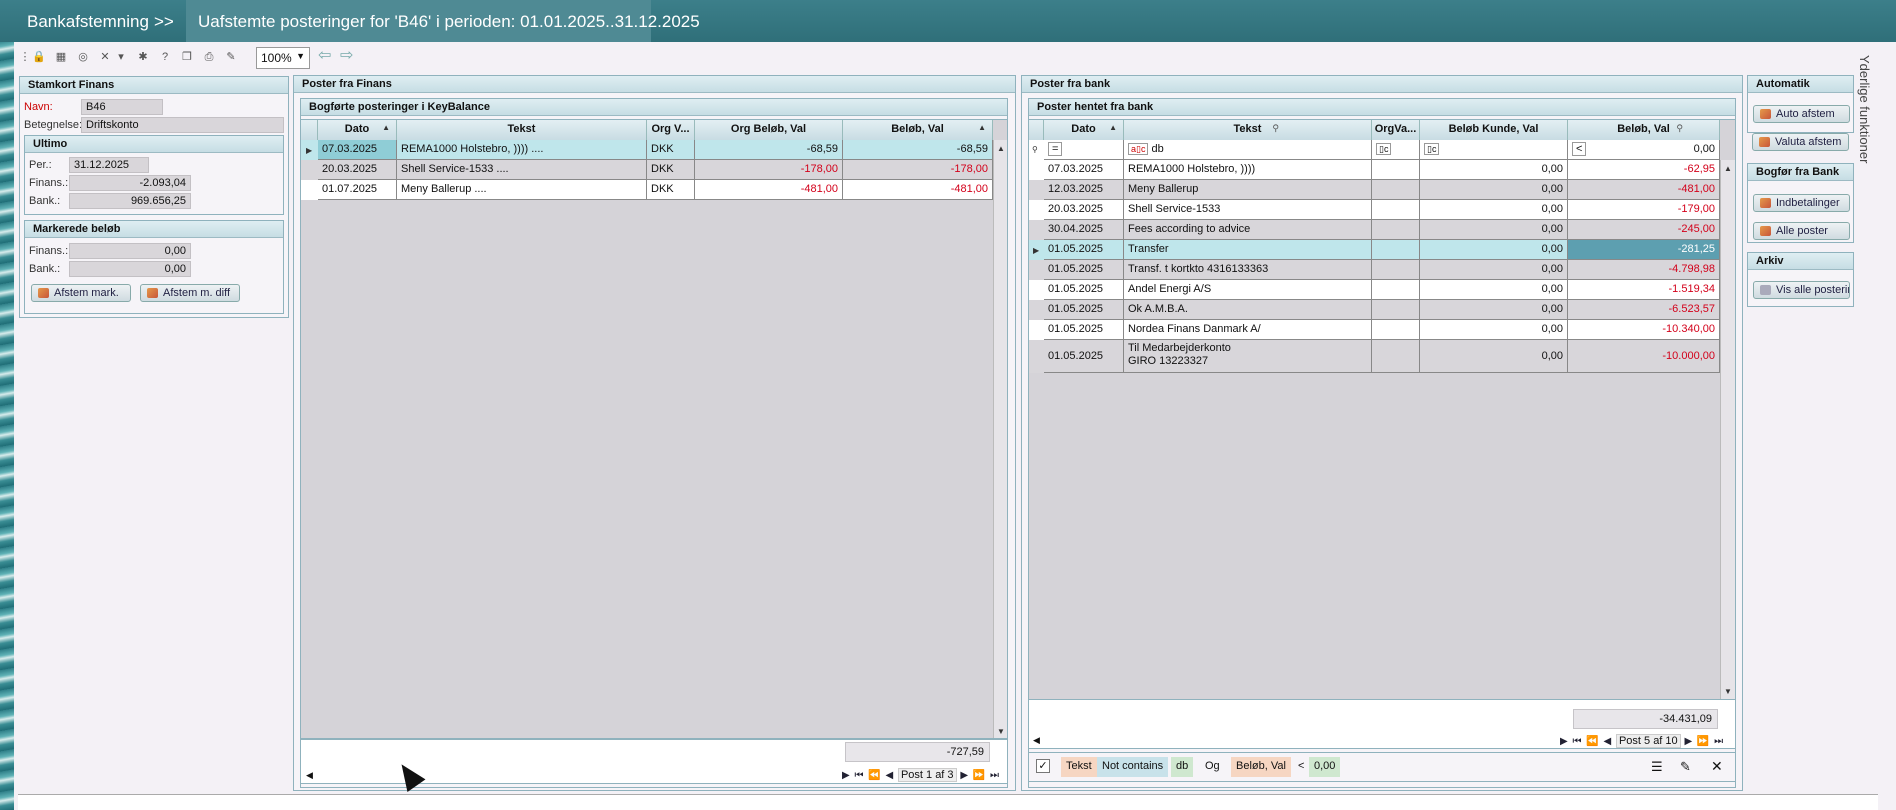 The image size is (1896, 810). I want to click on col-tekst: Tekst ⚲, so click(1248, 130).